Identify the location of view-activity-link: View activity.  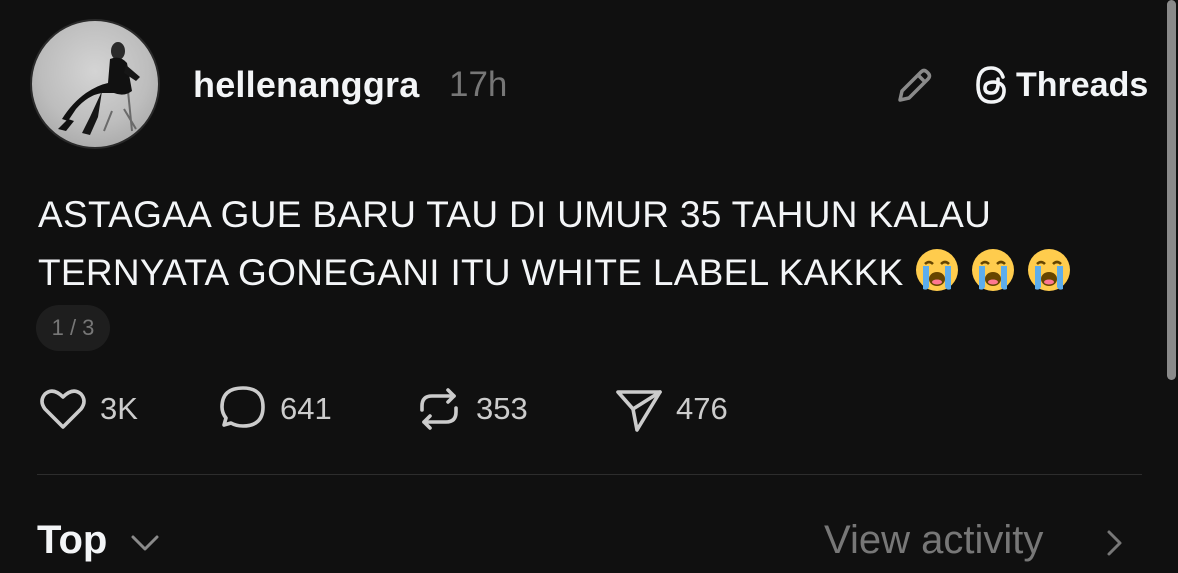
(933, 540).